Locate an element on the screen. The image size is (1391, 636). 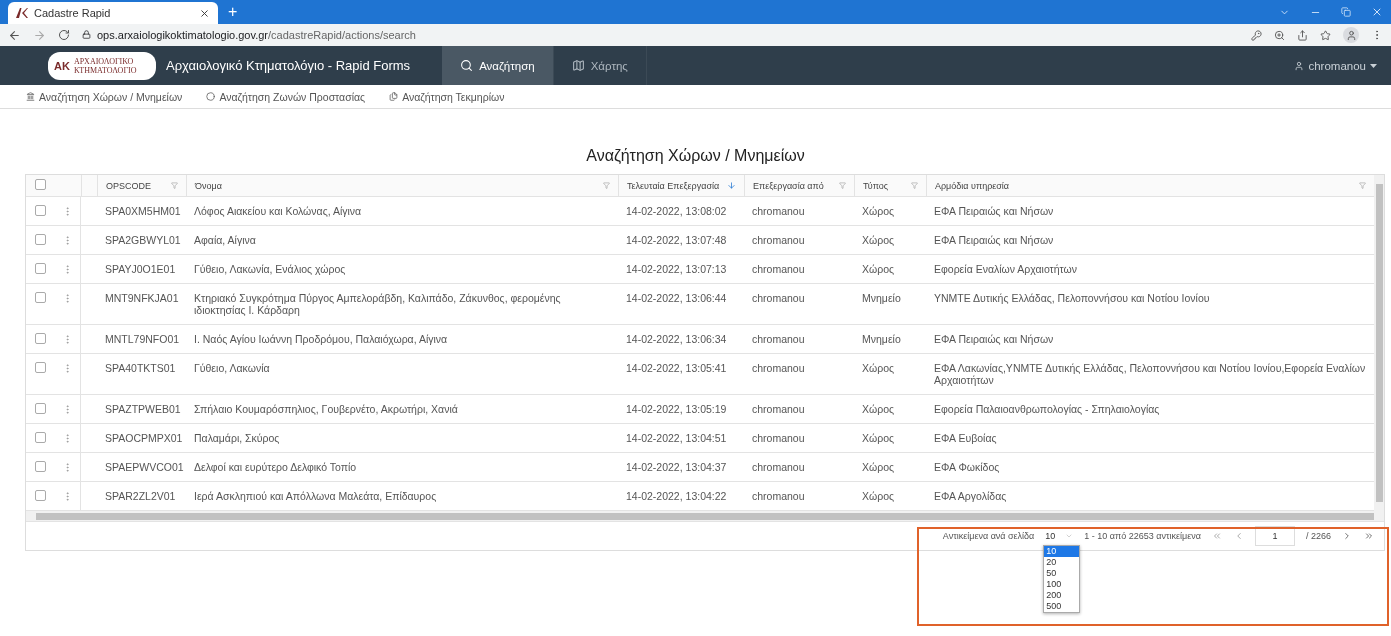
dropdown-option: 20 is located at coordinates (1062, 562).